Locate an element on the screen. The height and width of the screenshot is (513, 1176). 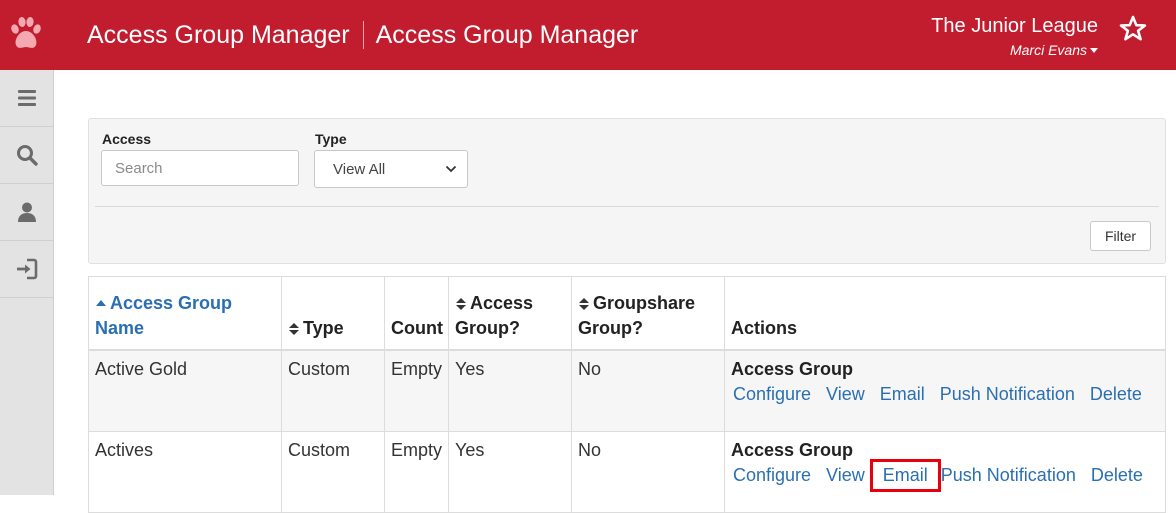
user-menu: Marci Evans is located at coordinates (1054, 50).